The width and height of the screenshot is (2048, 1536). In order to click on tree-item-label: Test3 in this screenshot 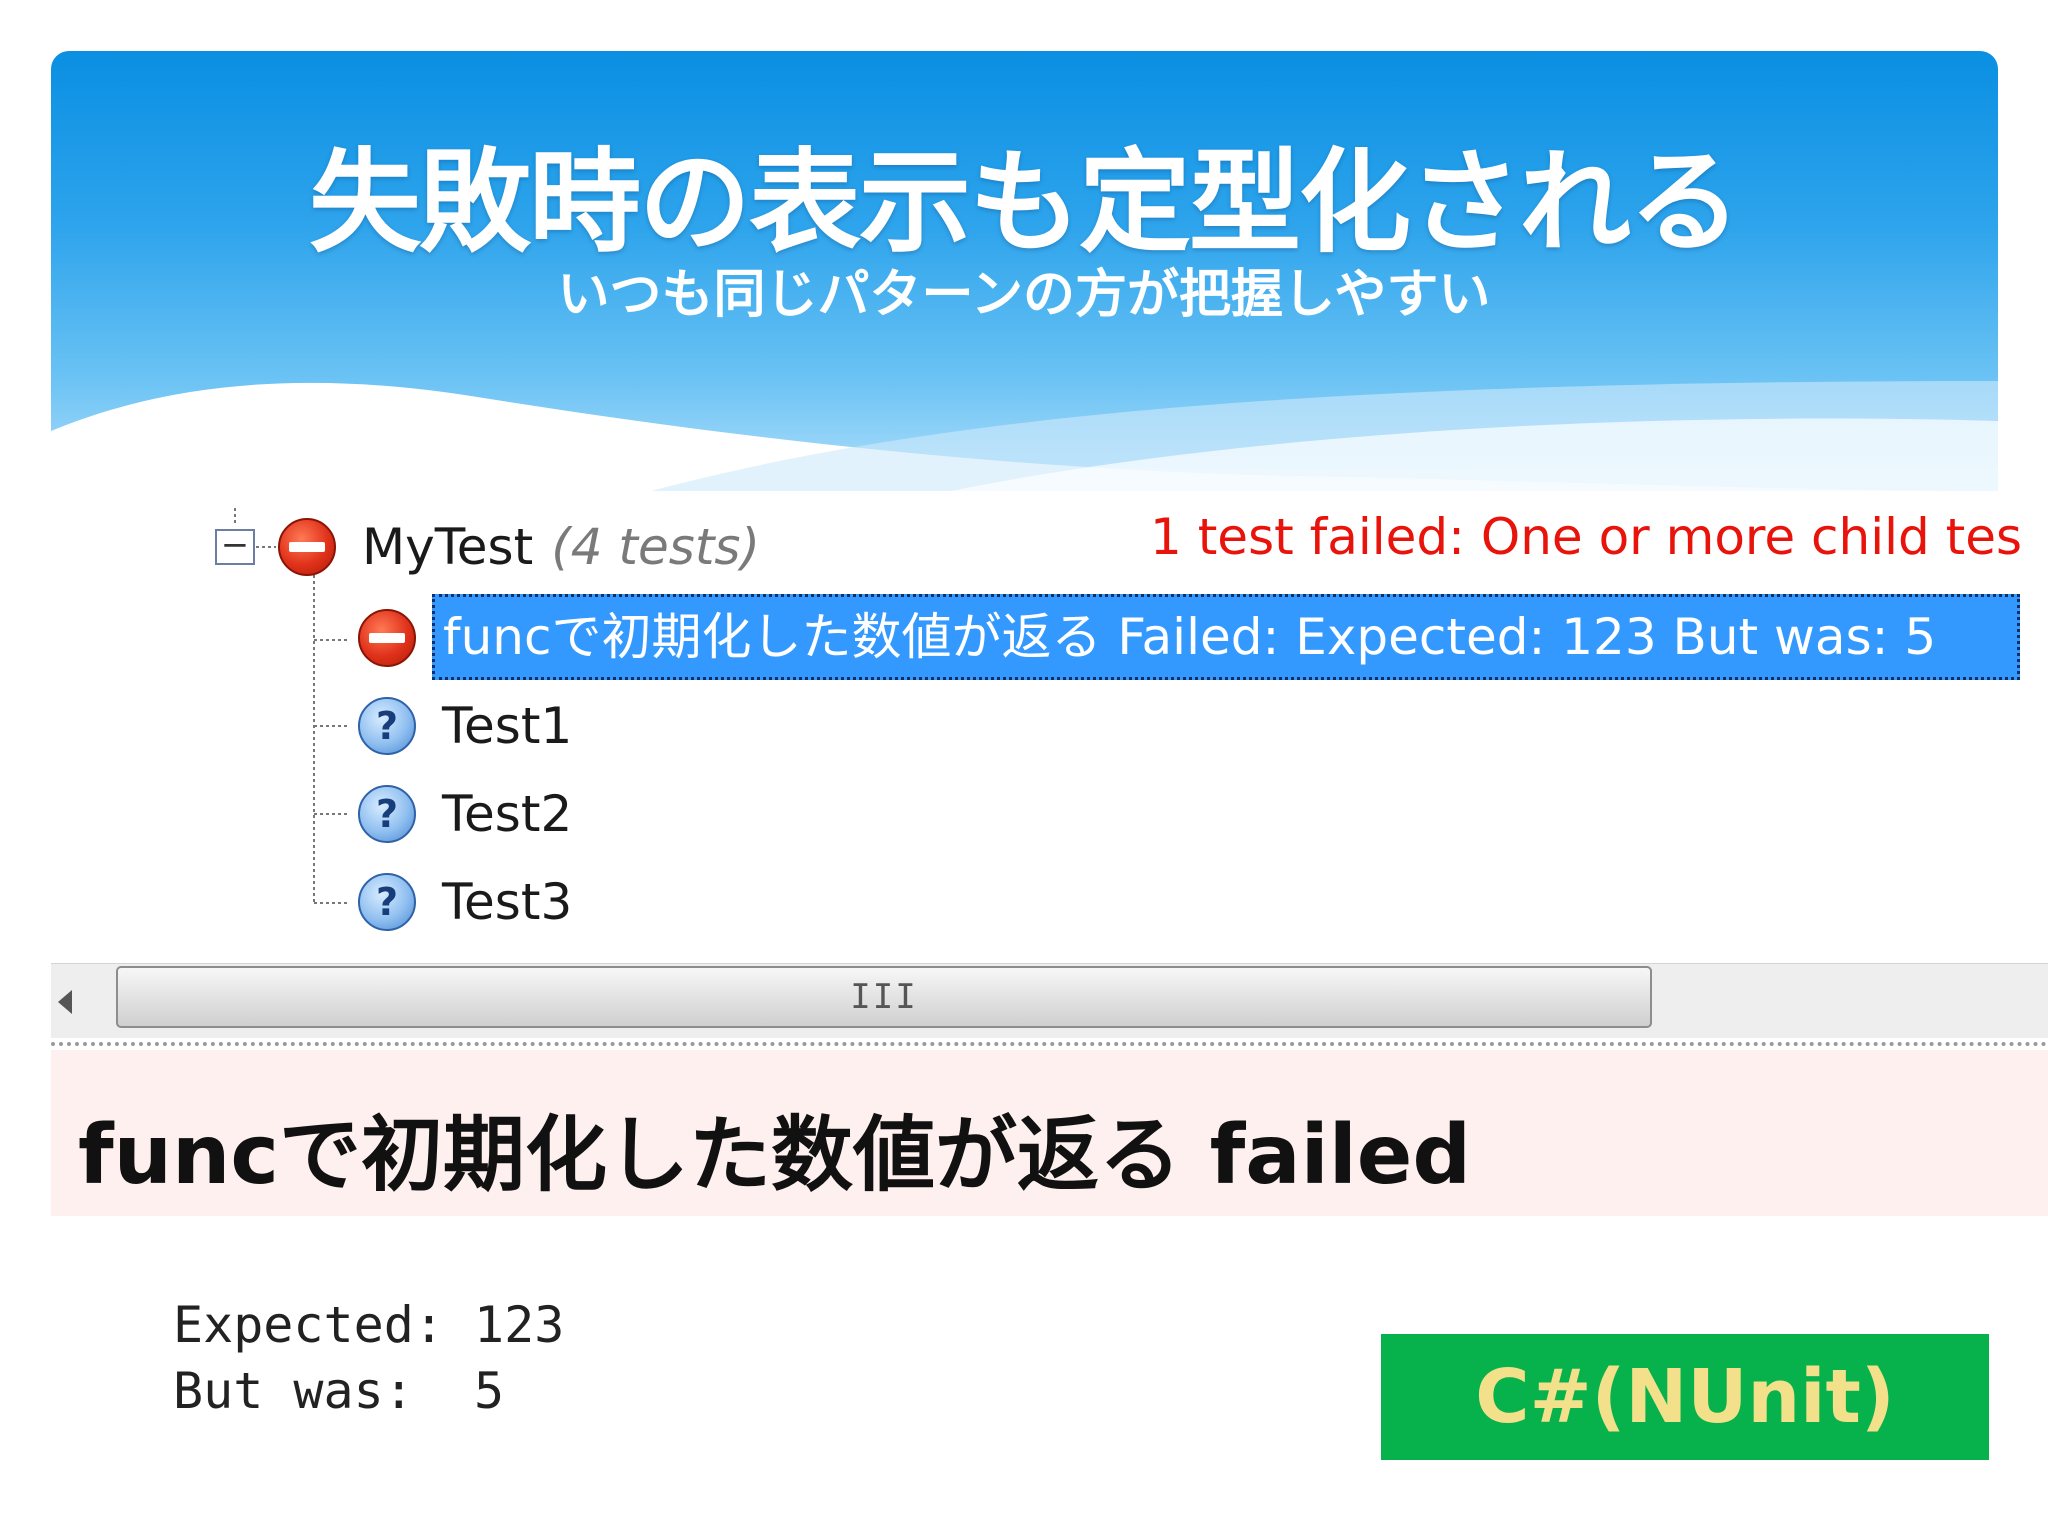, I will do `click(507, 902)`.